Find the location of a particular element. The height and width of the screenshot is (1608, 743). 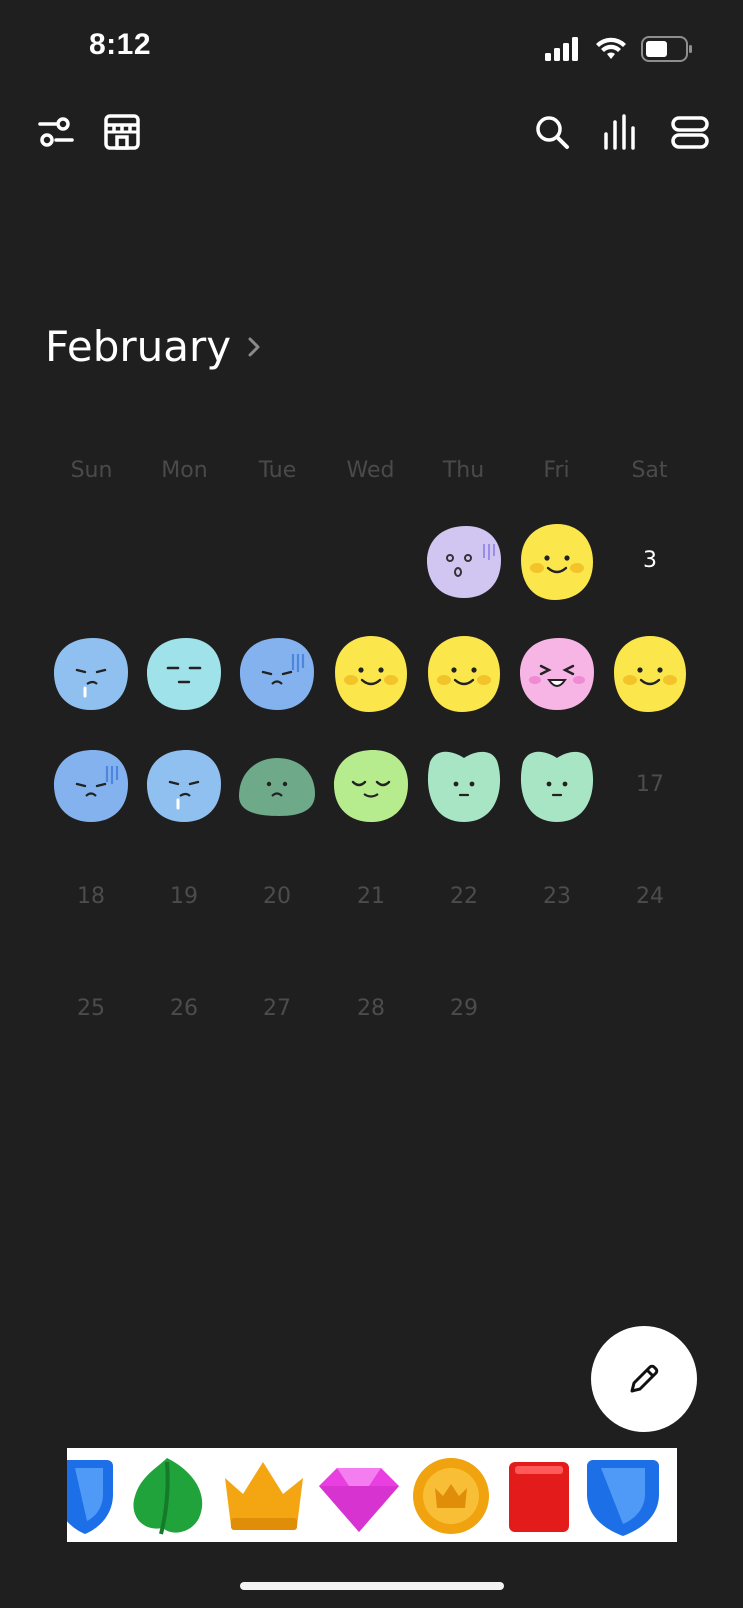

wifi-icon is located at coordinates (611, 48).